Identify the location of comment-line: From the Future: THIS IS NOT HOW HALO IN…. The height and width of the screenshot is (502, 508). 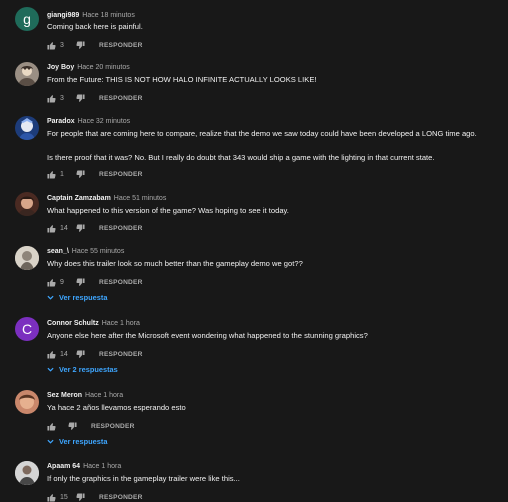
(182, 79).